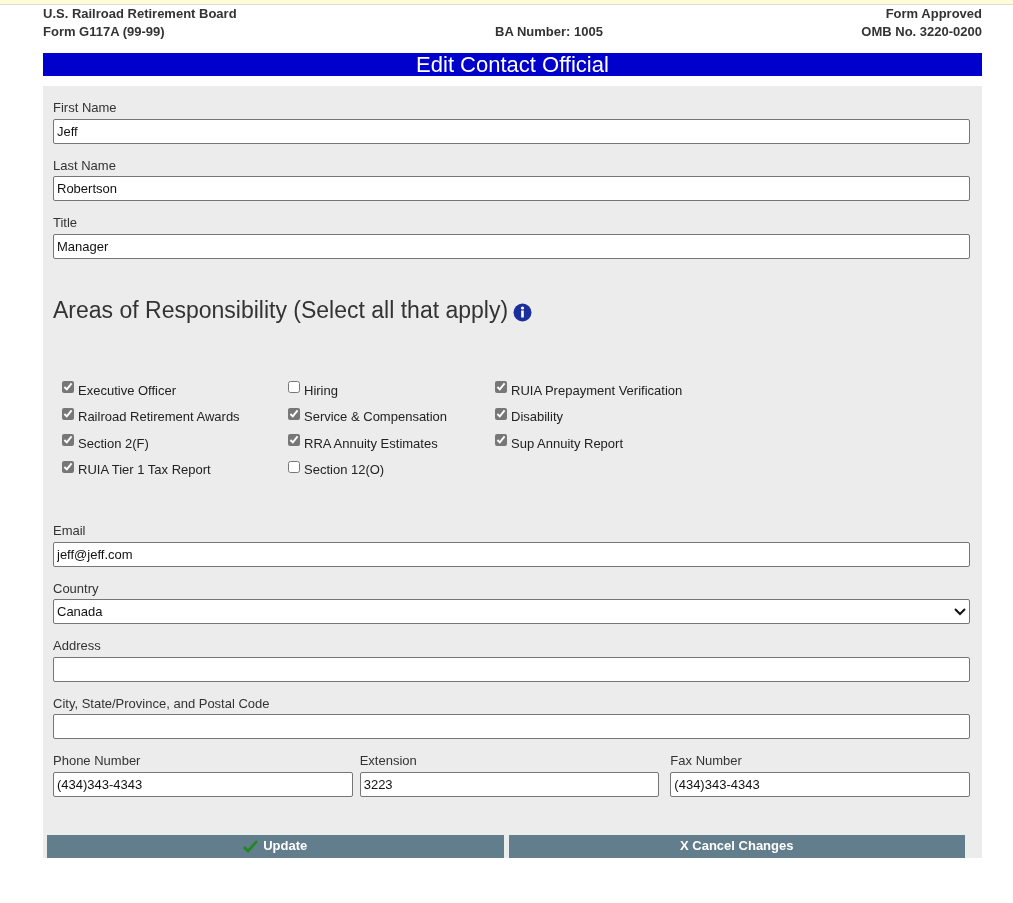  I want to click on checkbox-label: RUIA Tier 1 Tax Report, so click(144, 470).